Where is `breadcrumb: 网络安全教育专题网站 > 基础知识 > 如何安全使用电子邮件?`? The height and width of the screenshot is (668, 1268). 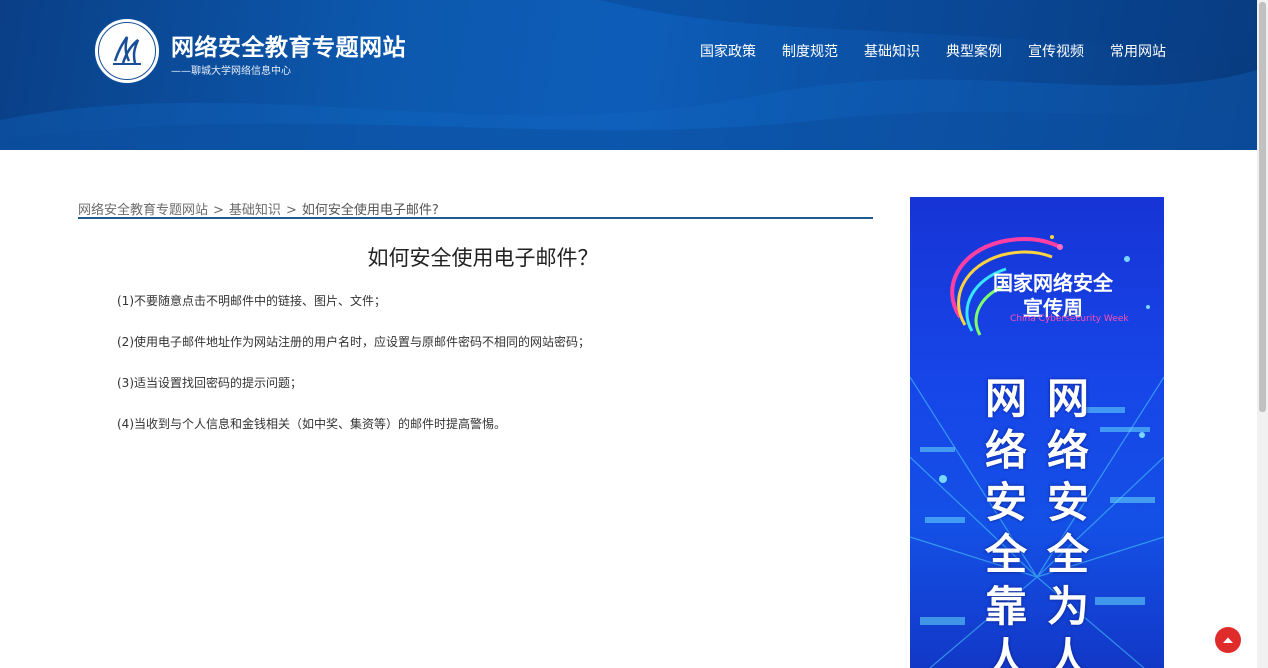 breadcrumb: 网络安全教育专题网站 > 基础知识 > 如何安全使用电子邮件? is located at coordinates (475, 209).